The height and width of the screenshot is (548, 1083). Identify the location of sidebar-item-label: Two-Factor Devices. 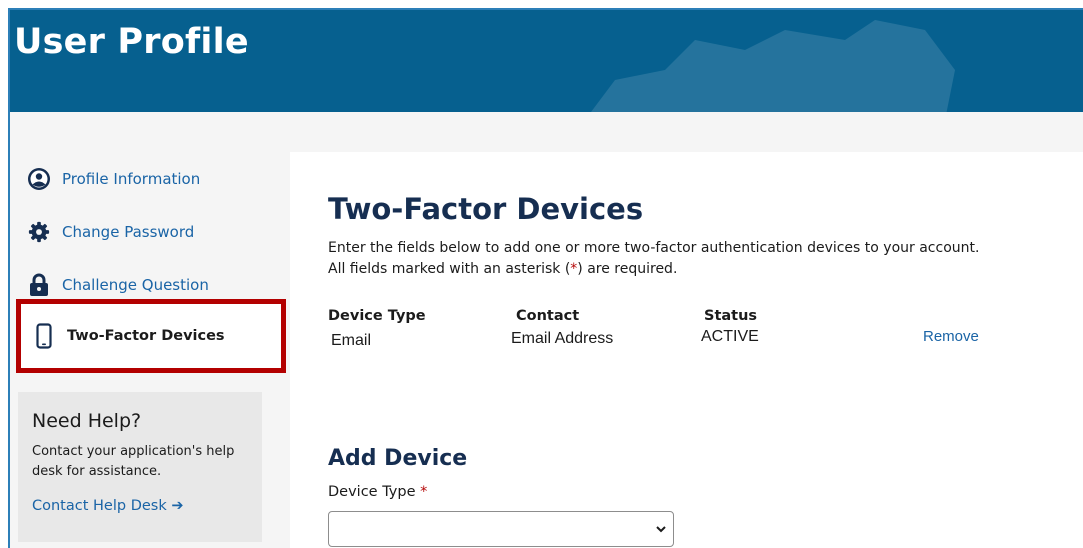
(146, 336).